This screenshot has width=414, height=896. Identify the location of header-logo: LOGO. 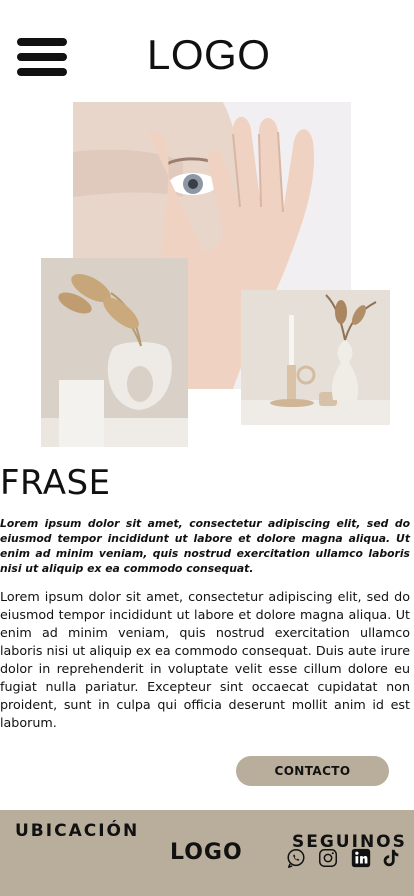
(208, 55).